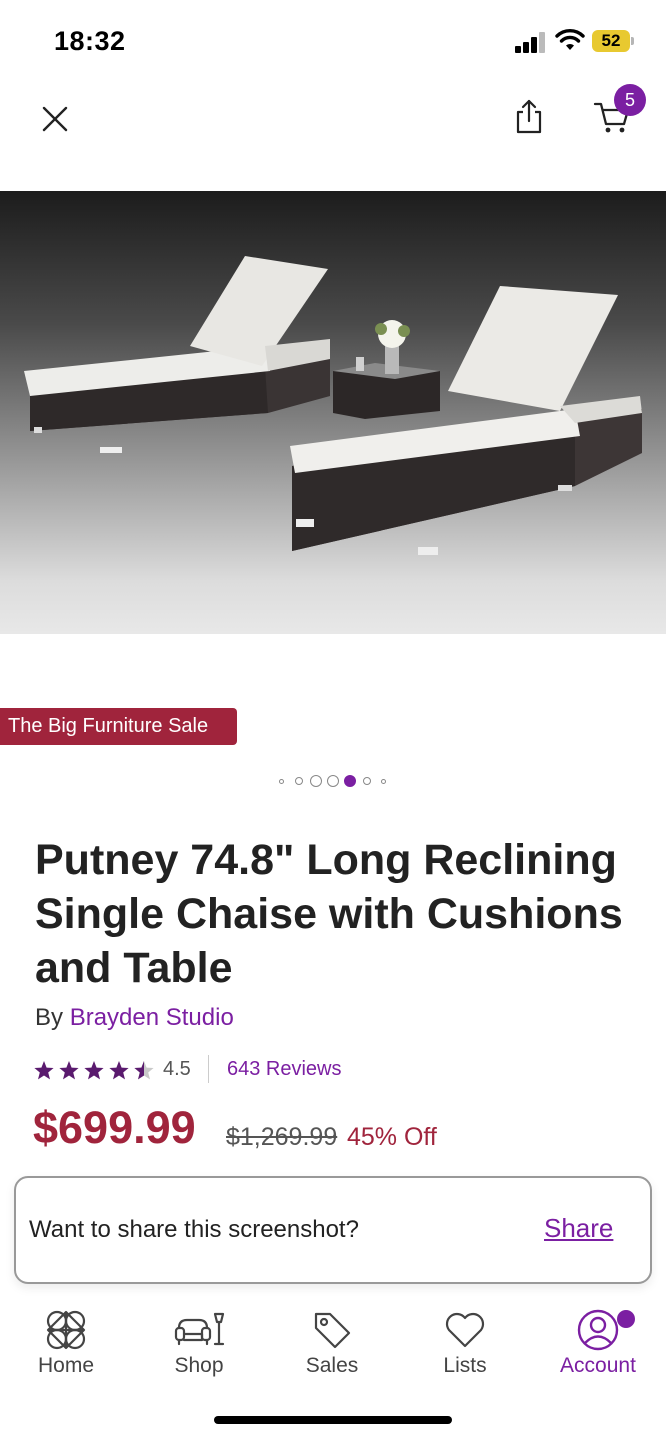  I want to click on tag-icon, so click(332, 1330).